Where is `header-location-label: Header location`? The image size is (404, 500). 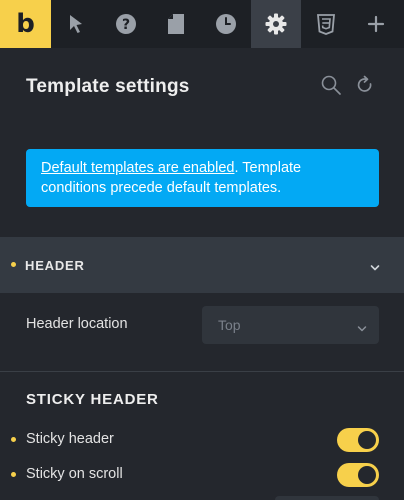 header-location-label: Header location is located at coordinates (77, 324).